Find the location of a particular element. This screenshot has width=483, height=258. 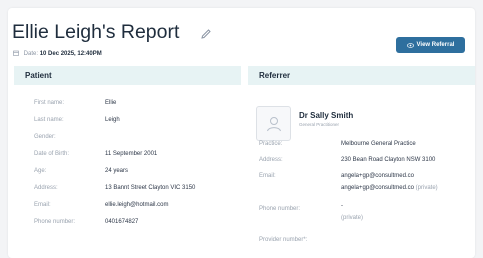

first-name-value: Ellie is located at coordinates (111, 103).